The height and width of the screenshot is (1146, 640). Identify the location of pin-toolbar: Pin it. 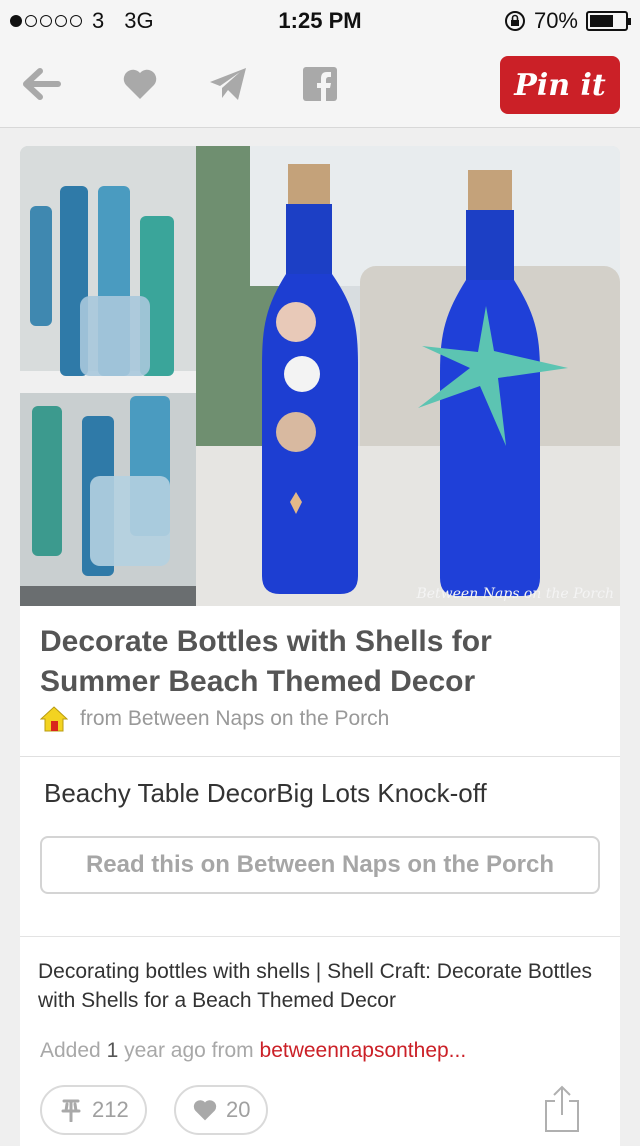
(320, 84).